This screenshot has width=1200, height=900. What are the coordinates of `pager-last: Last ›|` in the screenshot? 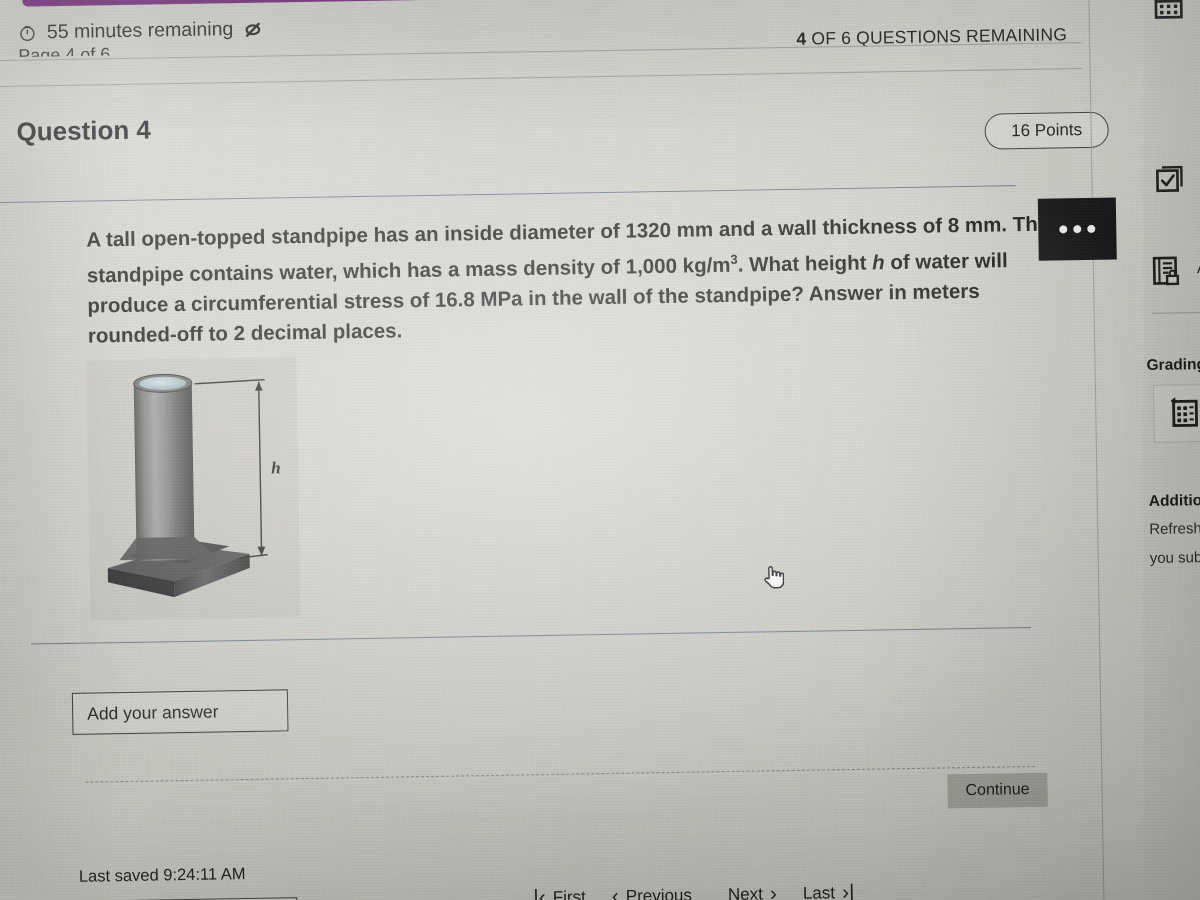 It's located at (828, 890).